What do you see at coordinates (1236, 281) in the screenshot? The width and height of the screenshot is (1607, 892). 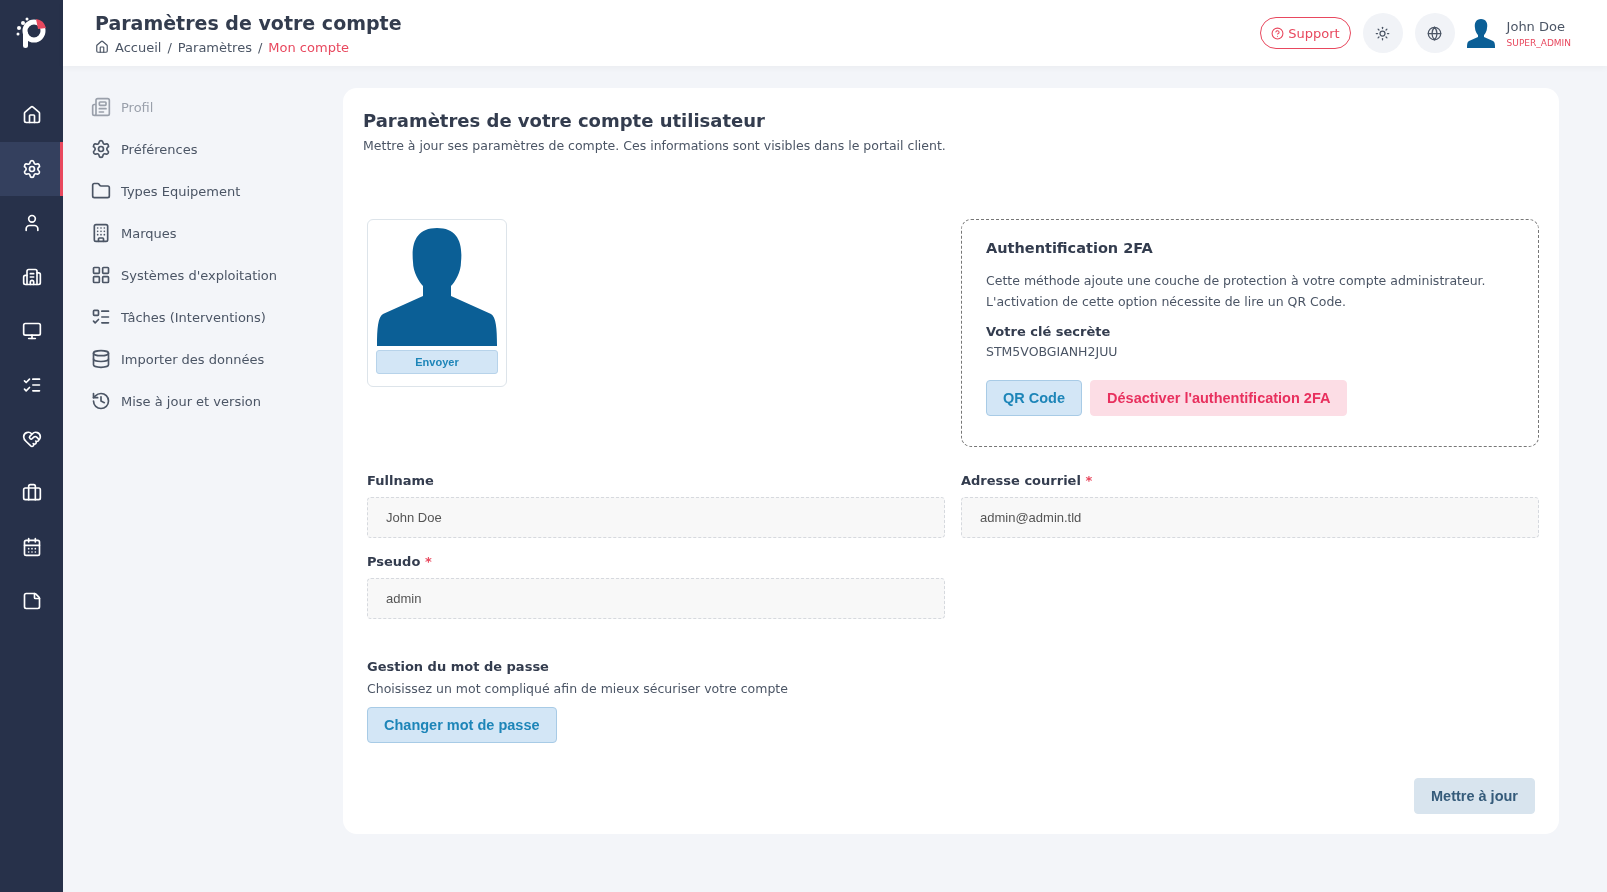 I see `twofa-description: Cette méthode ajoute une couche de protection à votre compte administrateur.` at bounding box center [1236, 281].